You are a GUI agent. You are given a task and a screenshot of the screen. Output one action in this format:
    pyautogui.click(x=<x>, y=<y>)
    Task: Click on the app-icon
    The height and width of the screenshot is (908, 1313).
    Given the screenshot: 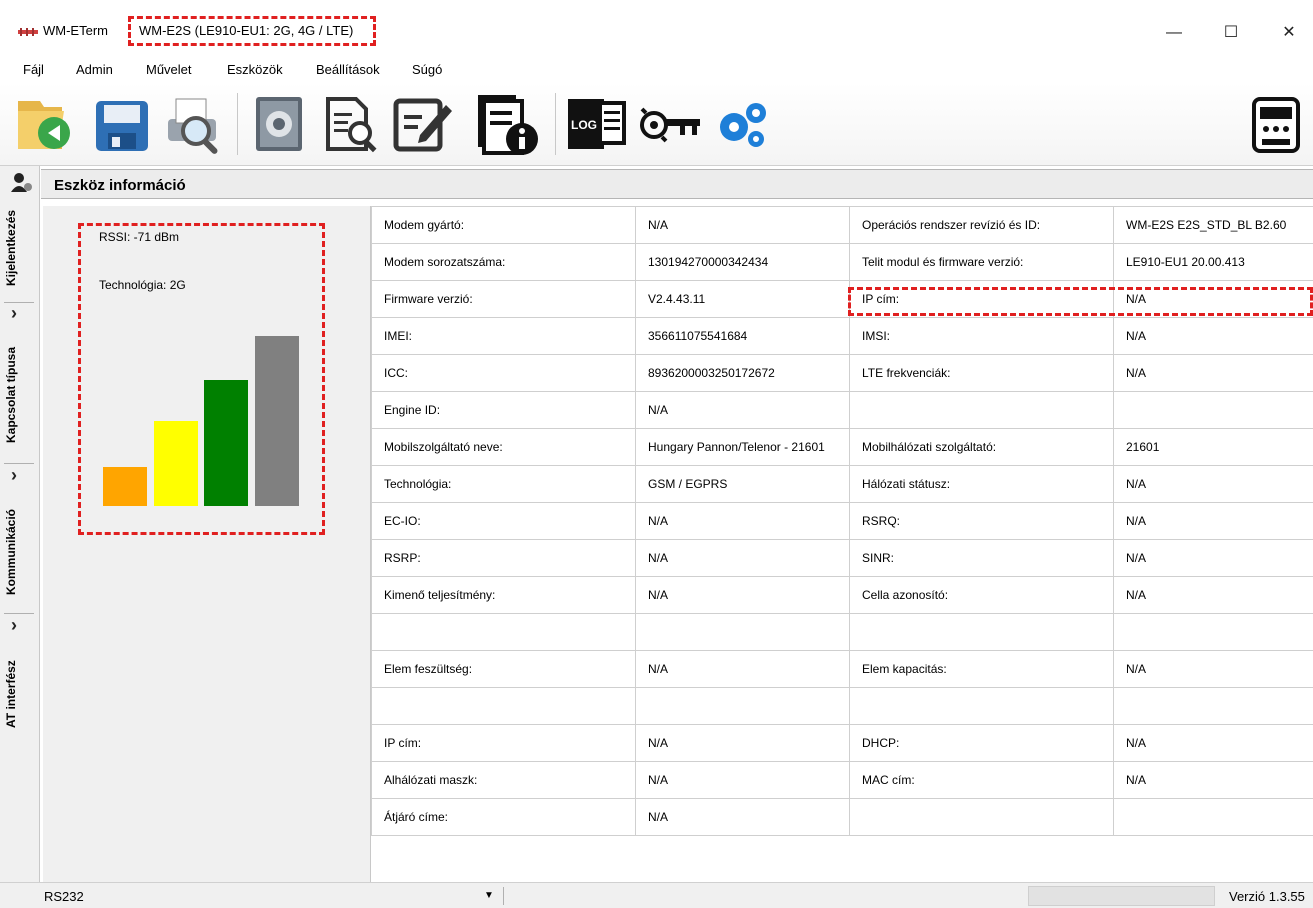 What is the action you would take?
    pyautogui.click(x=28, y=32)
    